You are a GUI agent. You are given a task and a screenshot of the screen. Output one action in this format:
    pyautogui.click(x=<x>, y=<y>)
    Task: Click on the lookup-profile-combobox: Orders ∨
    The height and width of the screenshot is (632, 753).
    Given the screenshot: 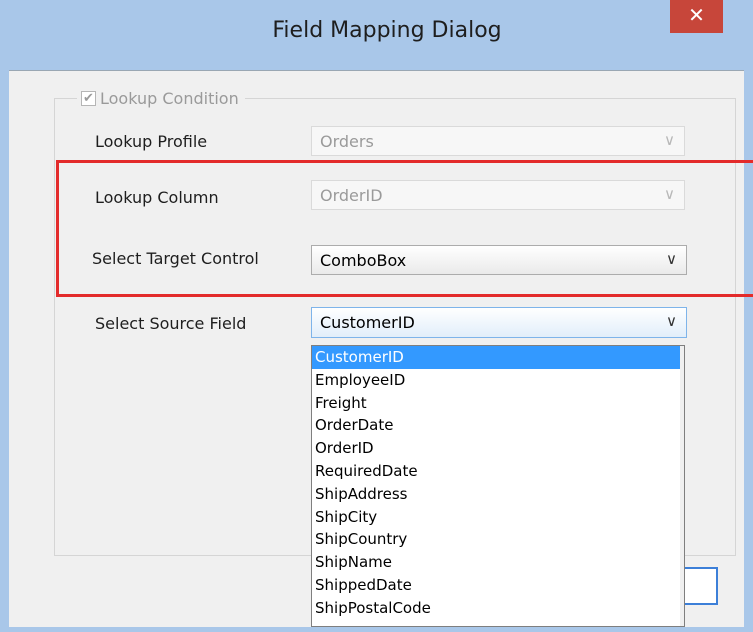 What is the action you would take?
    pyautogui.click(x=498, y=141)
    